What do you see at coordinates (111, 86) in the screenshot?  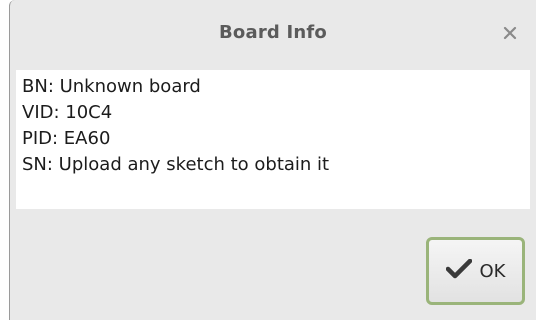 I see `info-line-bn: BN: Unknown board` at bounding box center [111, 86].